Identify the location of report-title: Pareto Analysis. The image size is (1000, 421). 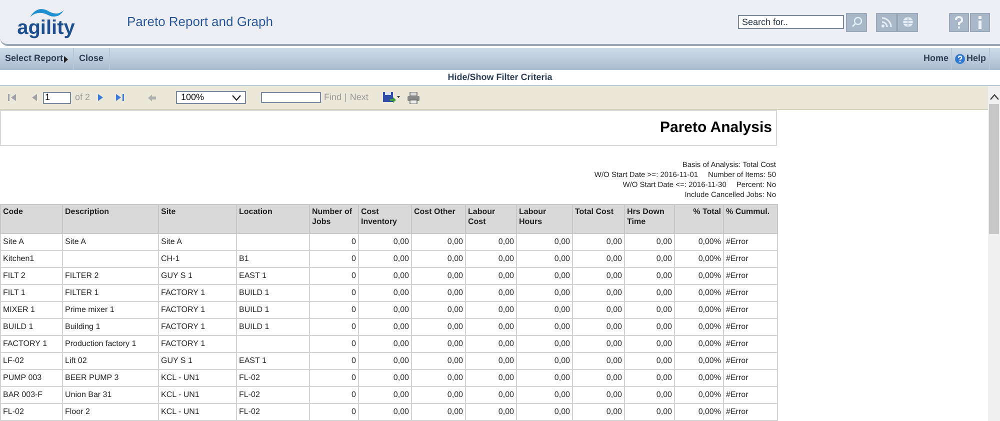
(716, 128).